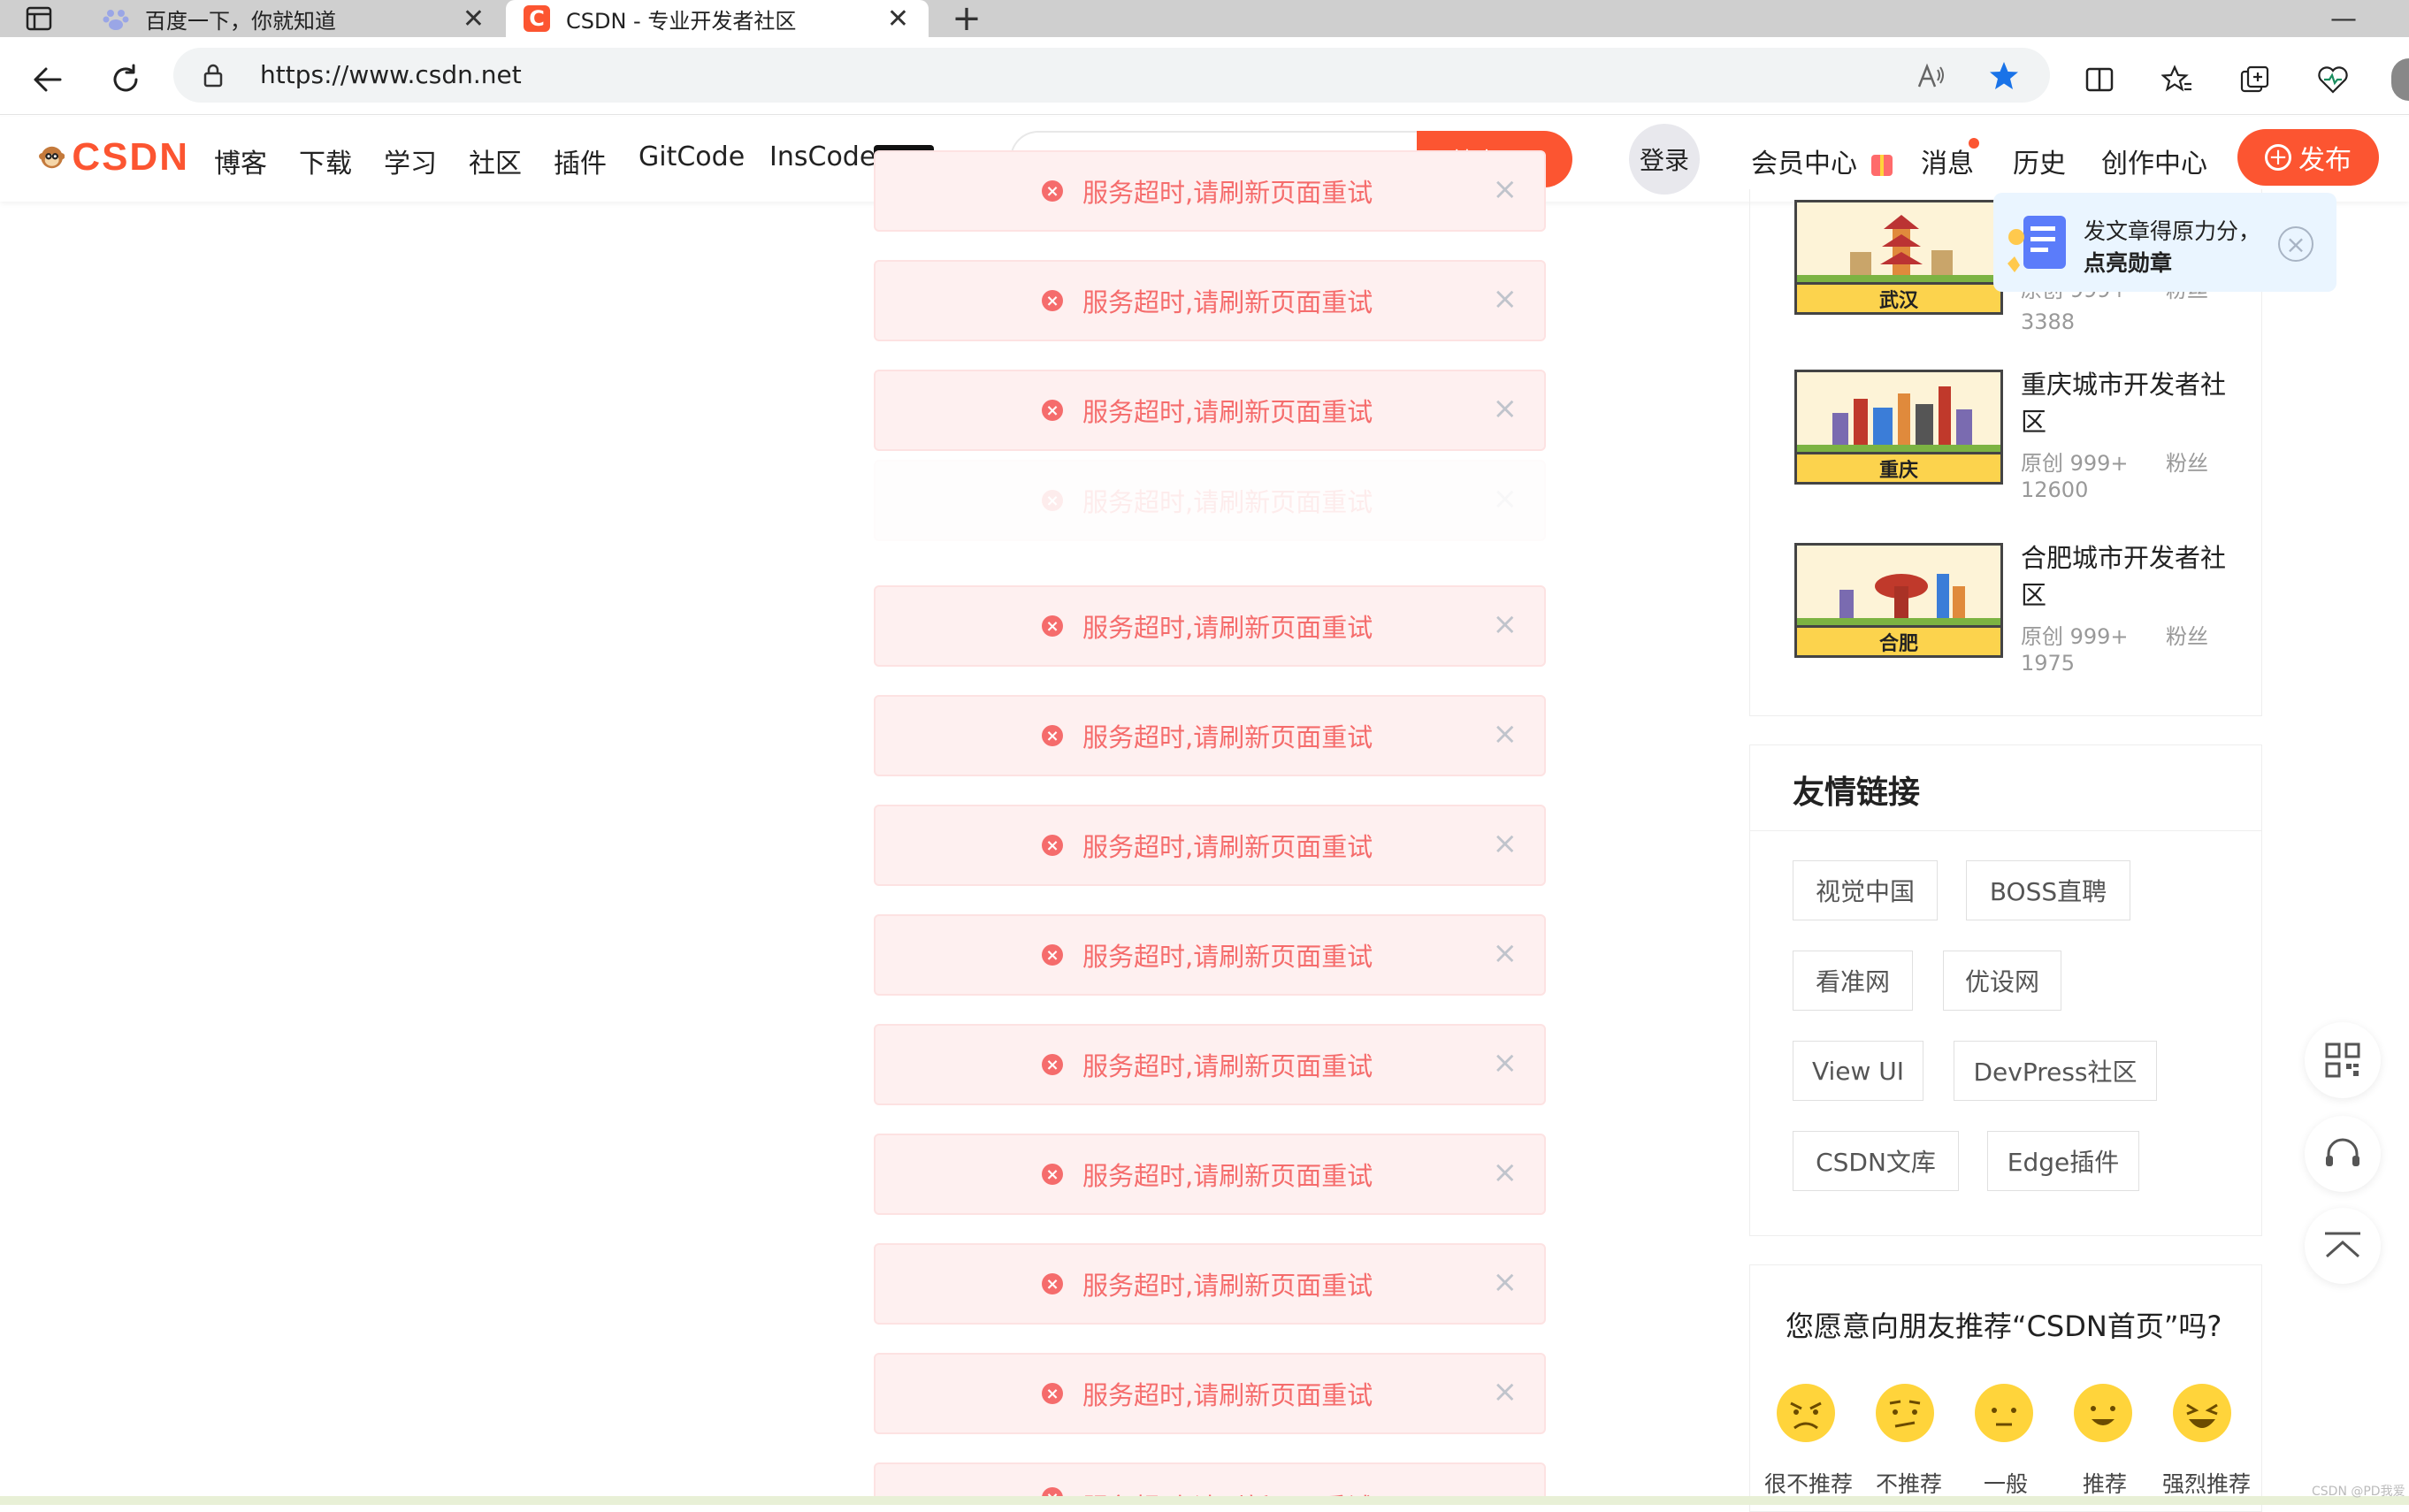 This screenshot has width=2409, height=1512. What do you see at coordinates (411, 160) in the screenshot?
I see `nav-learn: 学习` at bounding box center [411, 160].